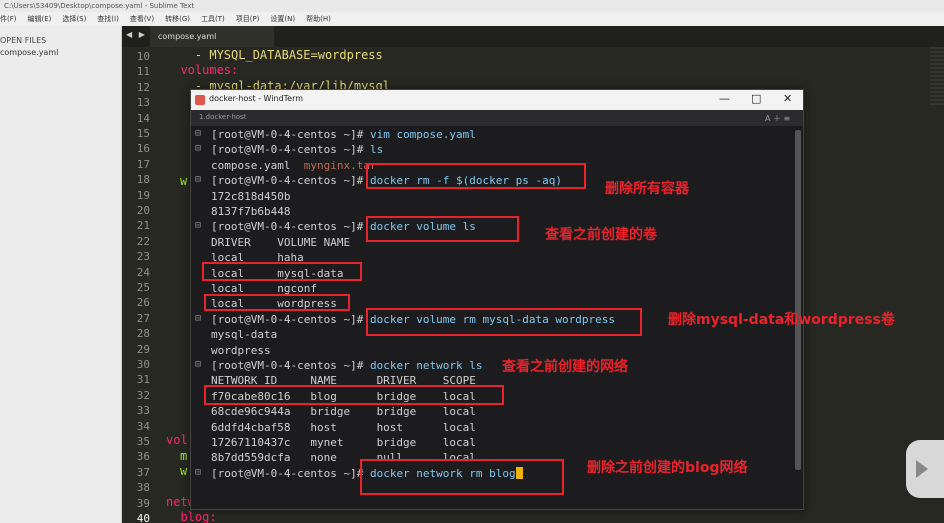 The width and height of the screenshot is (944, 523). What do you see at coordinates (143, 426) in the screenshot?
I see `line-number: 34` at bounding box center [143, 426].